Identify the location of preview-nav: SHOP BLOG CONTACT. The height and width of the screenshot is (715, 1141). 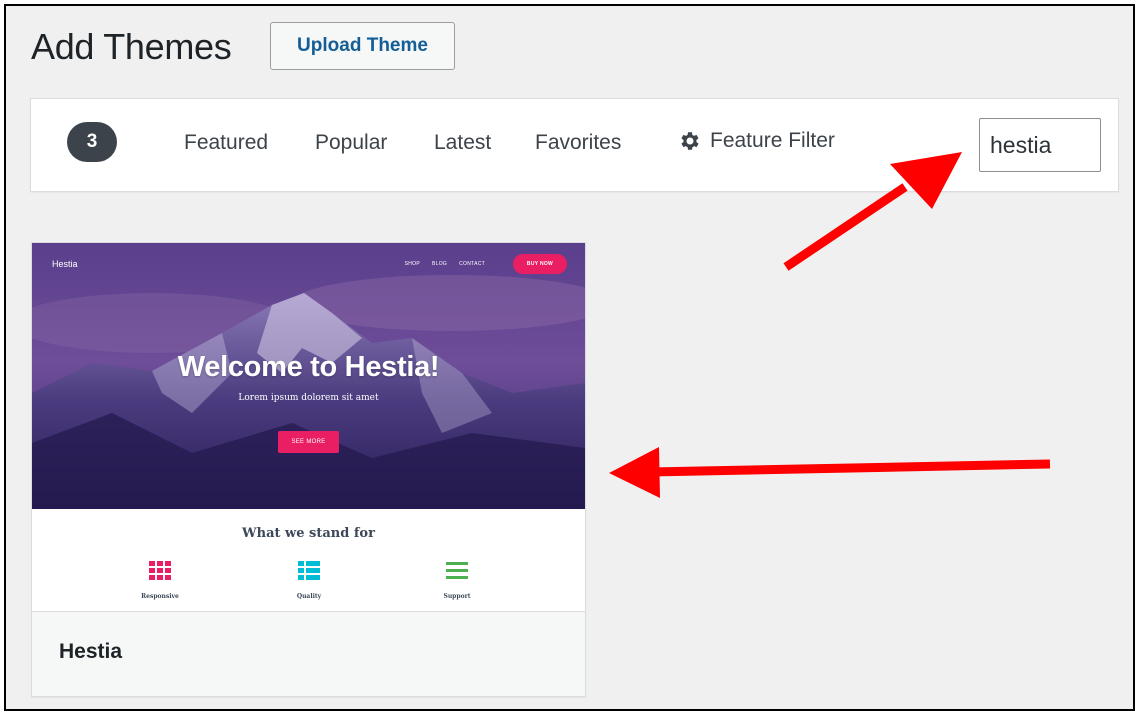
(445, 264).